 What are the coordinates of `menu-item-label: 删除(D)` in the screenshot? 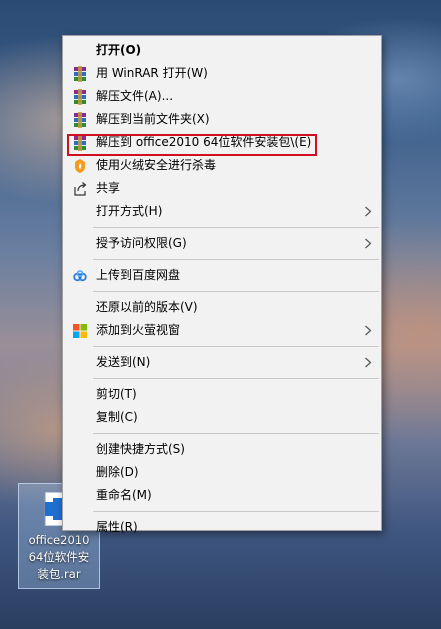 It's located at (117, 472).